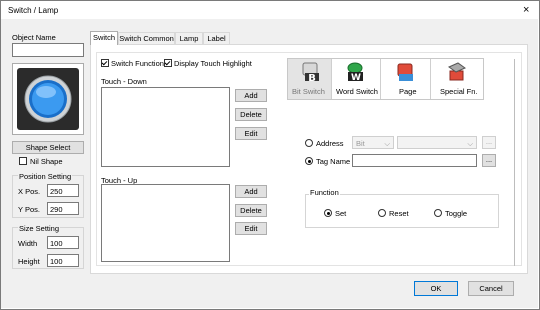 The height and width of the screenshot is (310, 540). What do you see at coordinates (48, 50) in the screenshot?
I see `object-name-input` at bounding box center [48, 50].